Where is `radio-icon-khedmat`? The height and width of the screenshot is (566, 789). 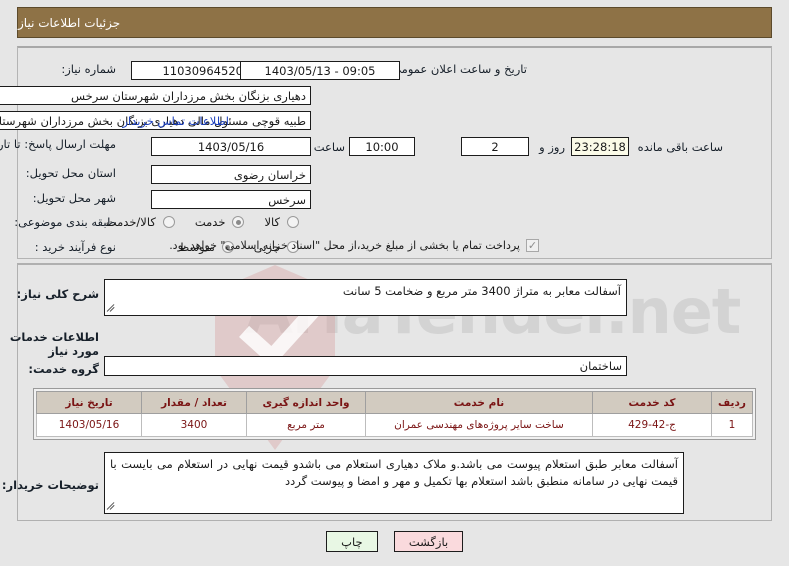 radio-icon-khedmat is located at coordinates (238, 222).